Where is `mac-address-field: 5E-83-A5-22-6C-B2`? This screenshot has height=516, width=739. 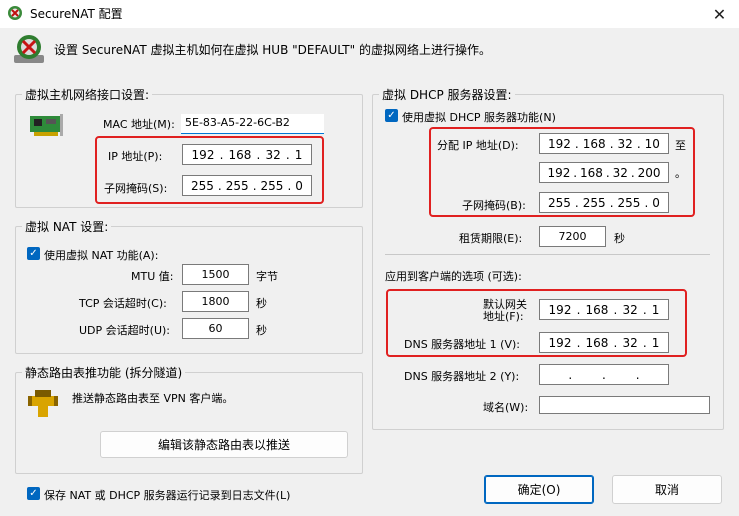
mac-address-field: 5E-83-A5-22-6C-B2 is located at coordinates (252, 124).